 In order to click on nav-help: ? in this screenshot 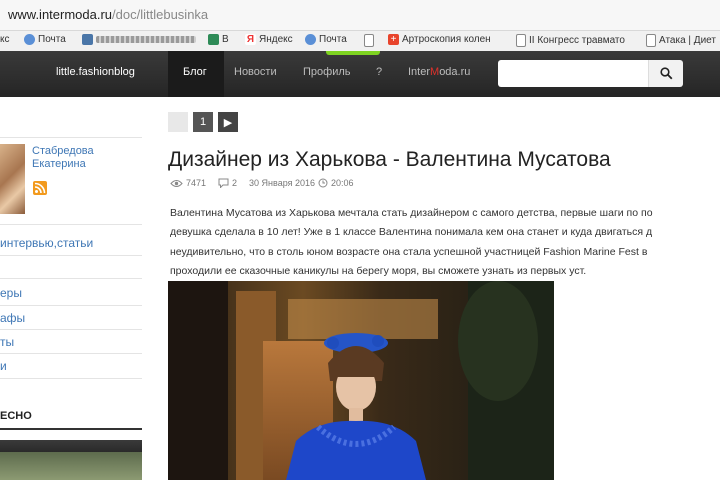, I will do `click(379, 72)`.